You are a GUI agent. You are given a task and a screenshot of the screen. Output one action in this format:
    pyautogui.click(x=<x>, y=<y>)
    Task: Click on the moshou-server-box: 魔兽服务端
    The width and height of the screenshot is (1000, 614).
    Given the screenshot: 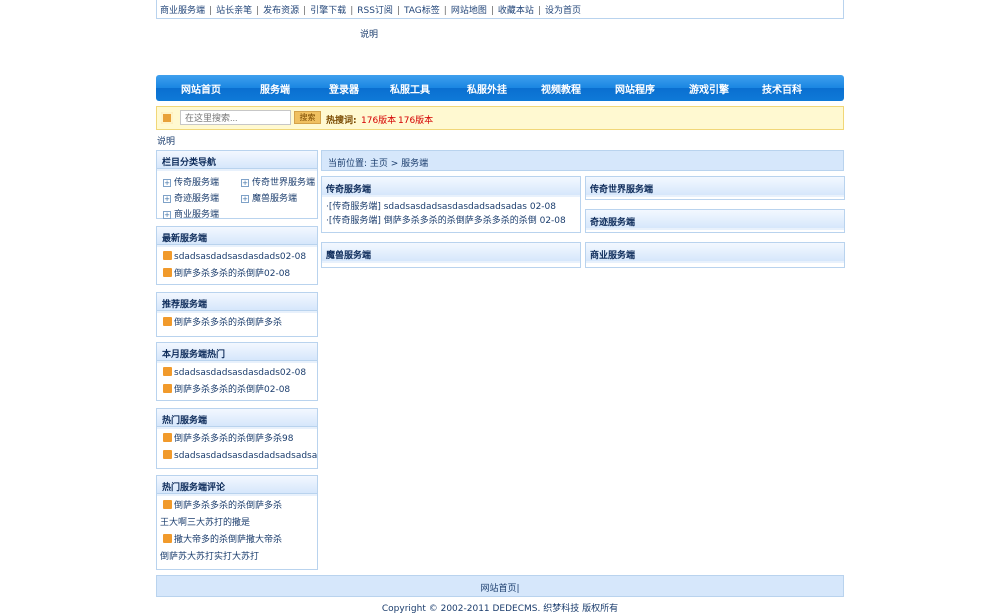 What is the action you would take?
    pyautogui.click(x=451, y=255)
    